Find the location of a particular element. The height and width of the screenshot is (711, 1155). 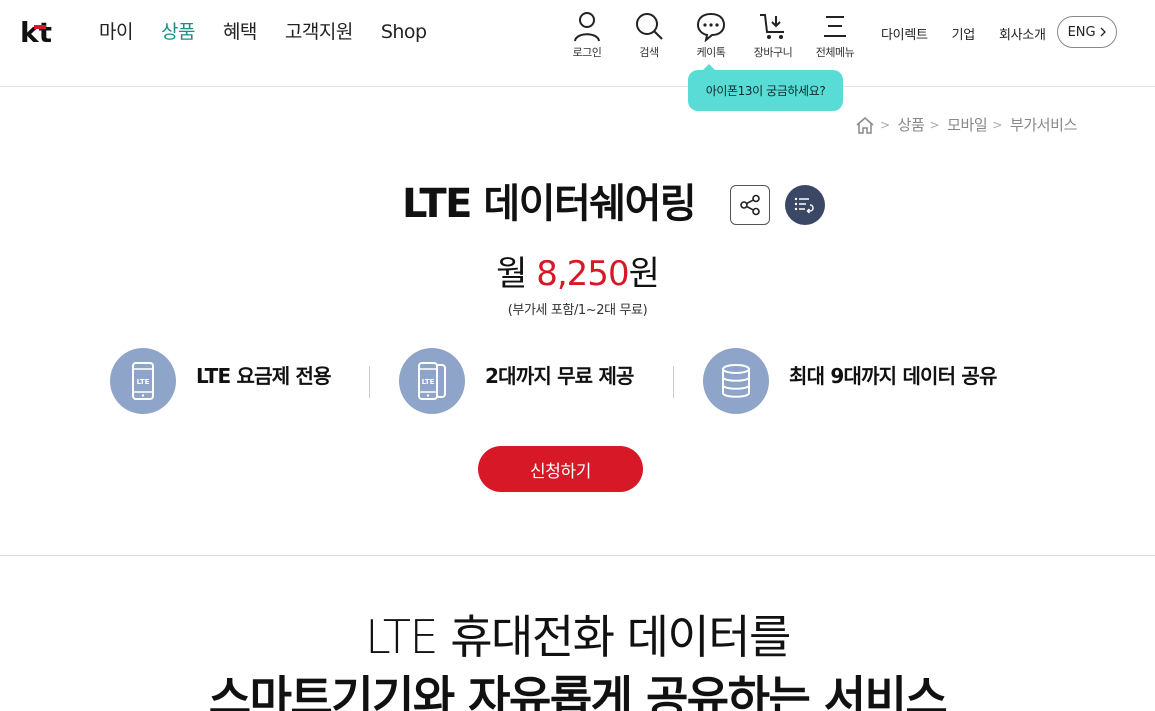

side-links: 다이렉트 기업 회사소개 ENG is located at coordinates (999, 32).